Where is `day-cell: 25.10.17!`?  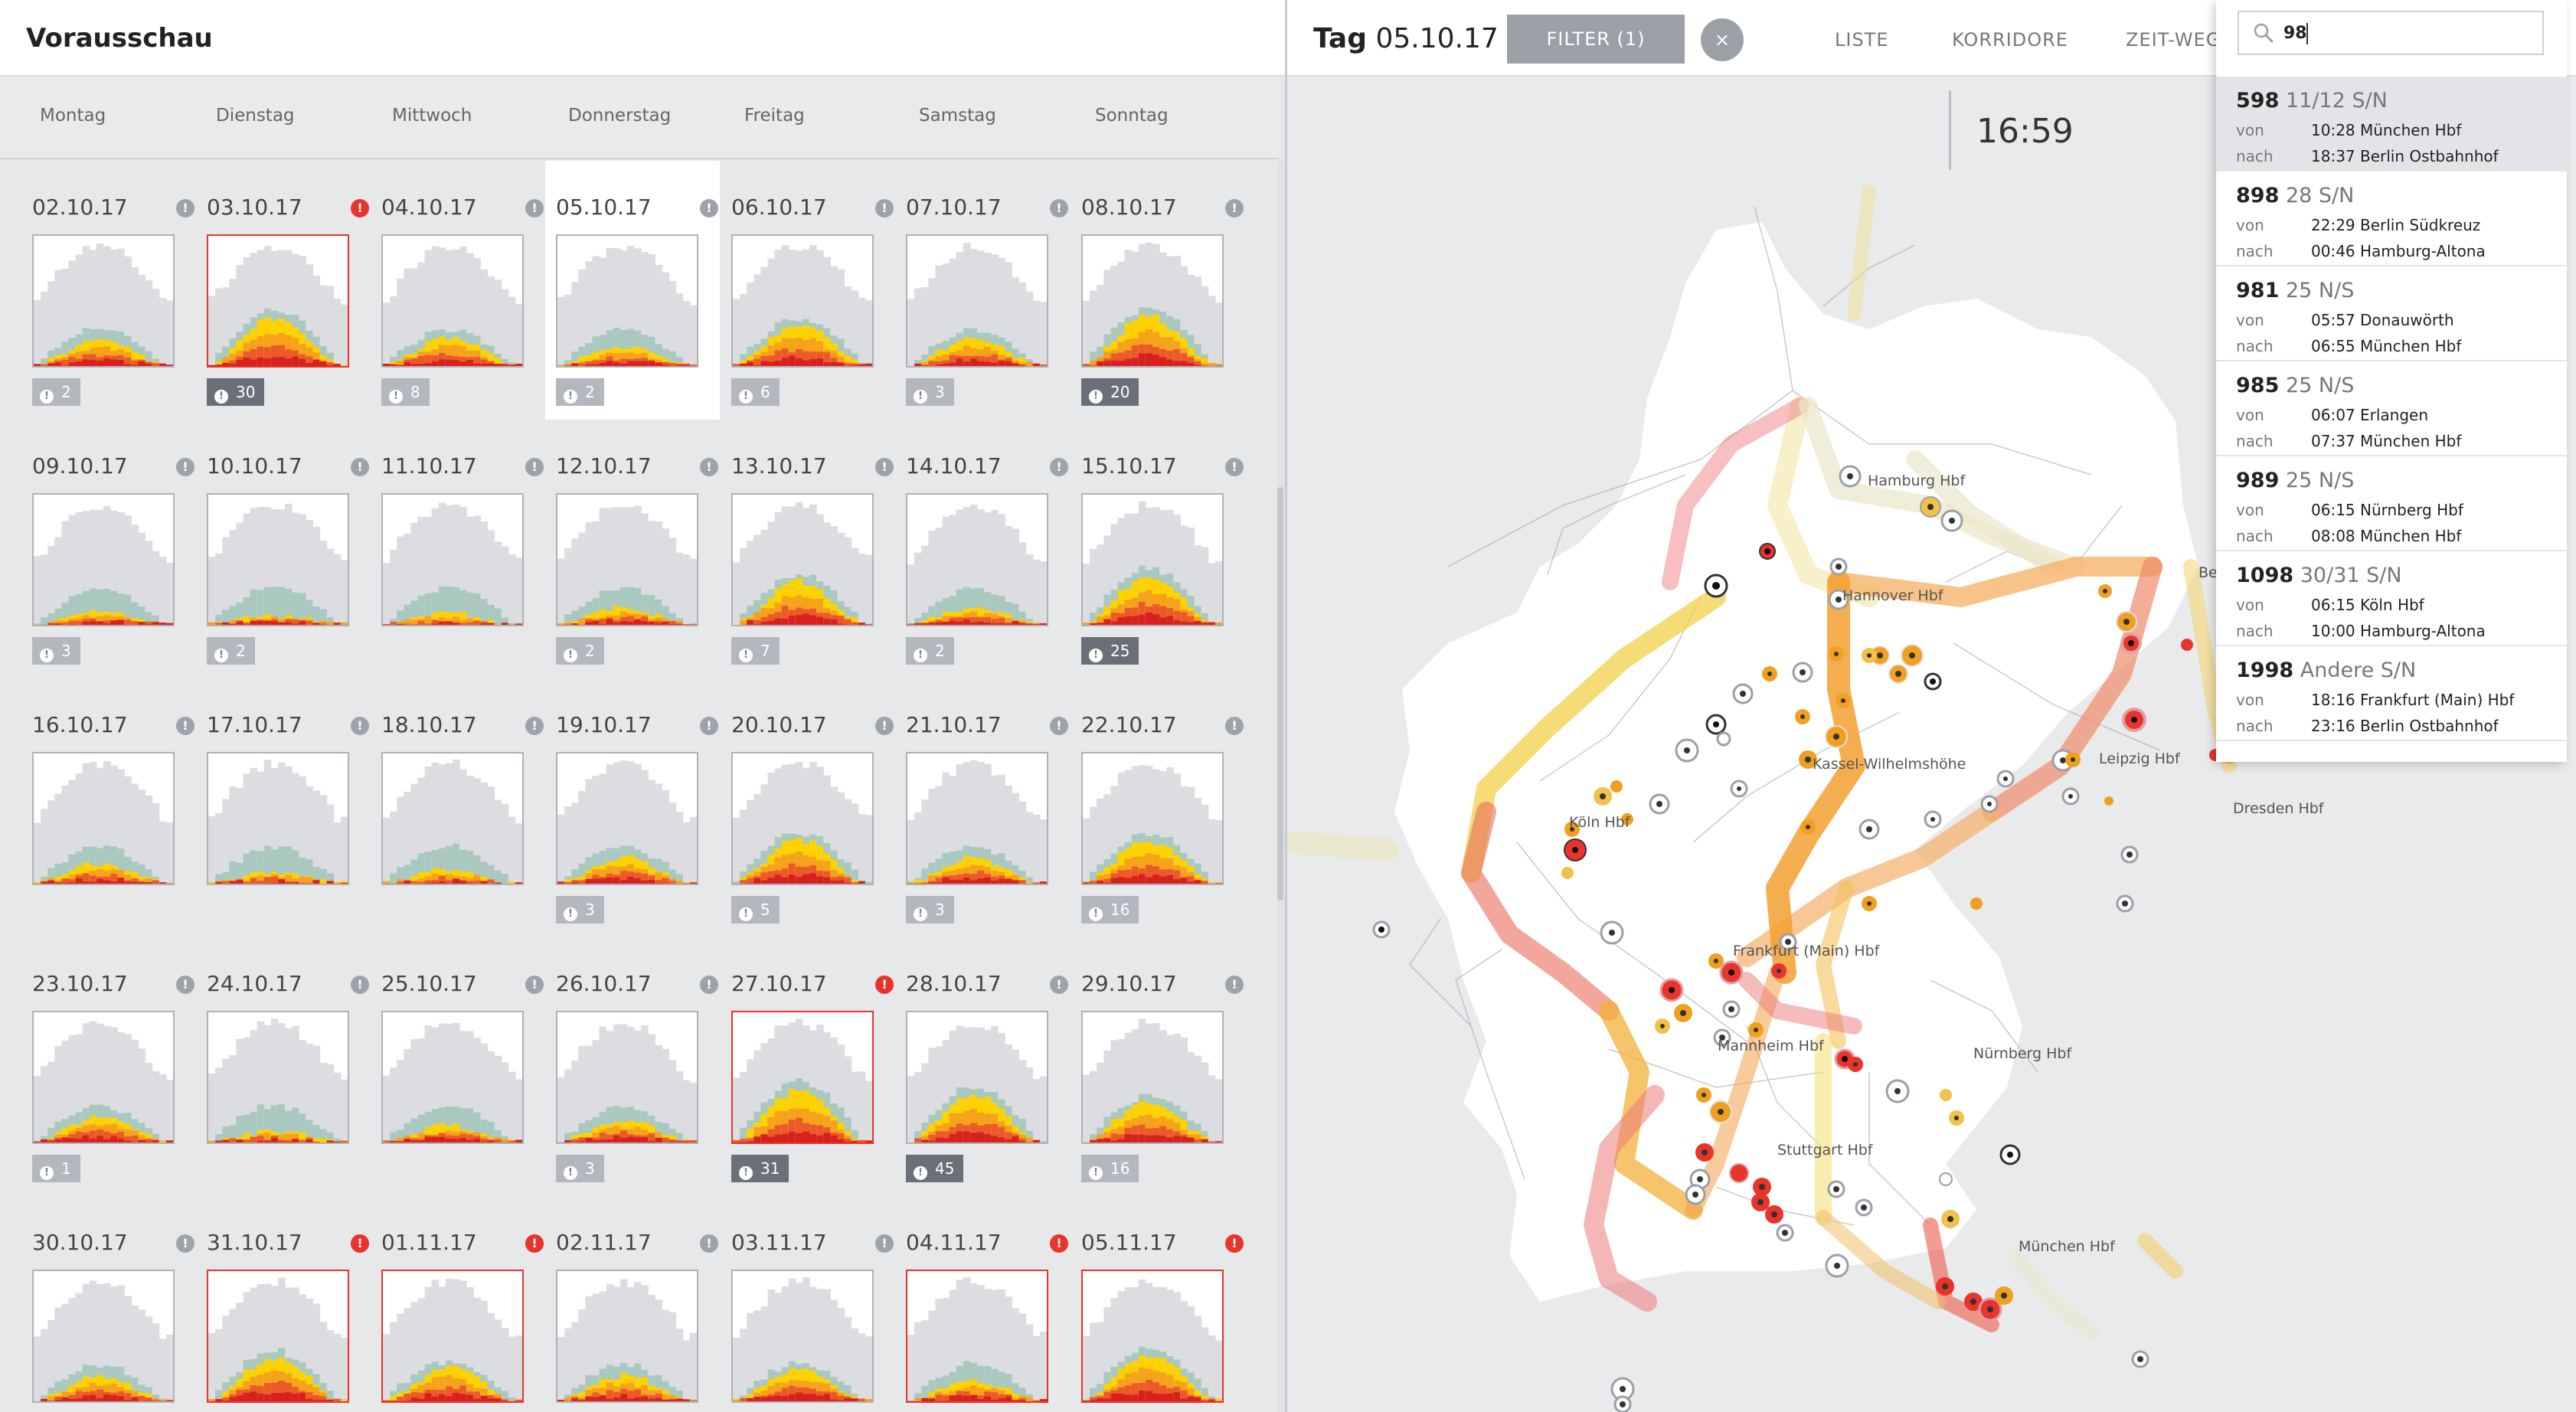 day-cell: 25.10.17! is located at coordinates (458, 1066).